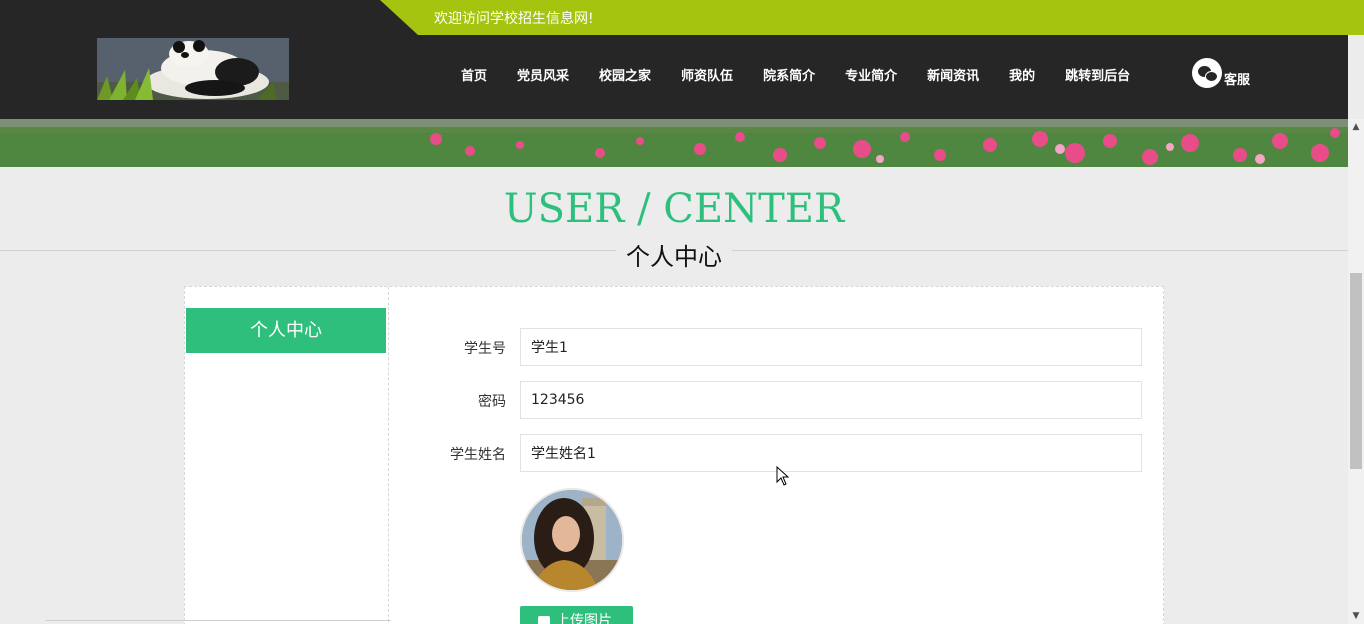 Image resolution: width=1364 pixels, height=624 pixels. What do you see at coordinates (1022, 74) in the screenshot?
I see `nav-mine: 我的` at bounding box center [1022, 74].